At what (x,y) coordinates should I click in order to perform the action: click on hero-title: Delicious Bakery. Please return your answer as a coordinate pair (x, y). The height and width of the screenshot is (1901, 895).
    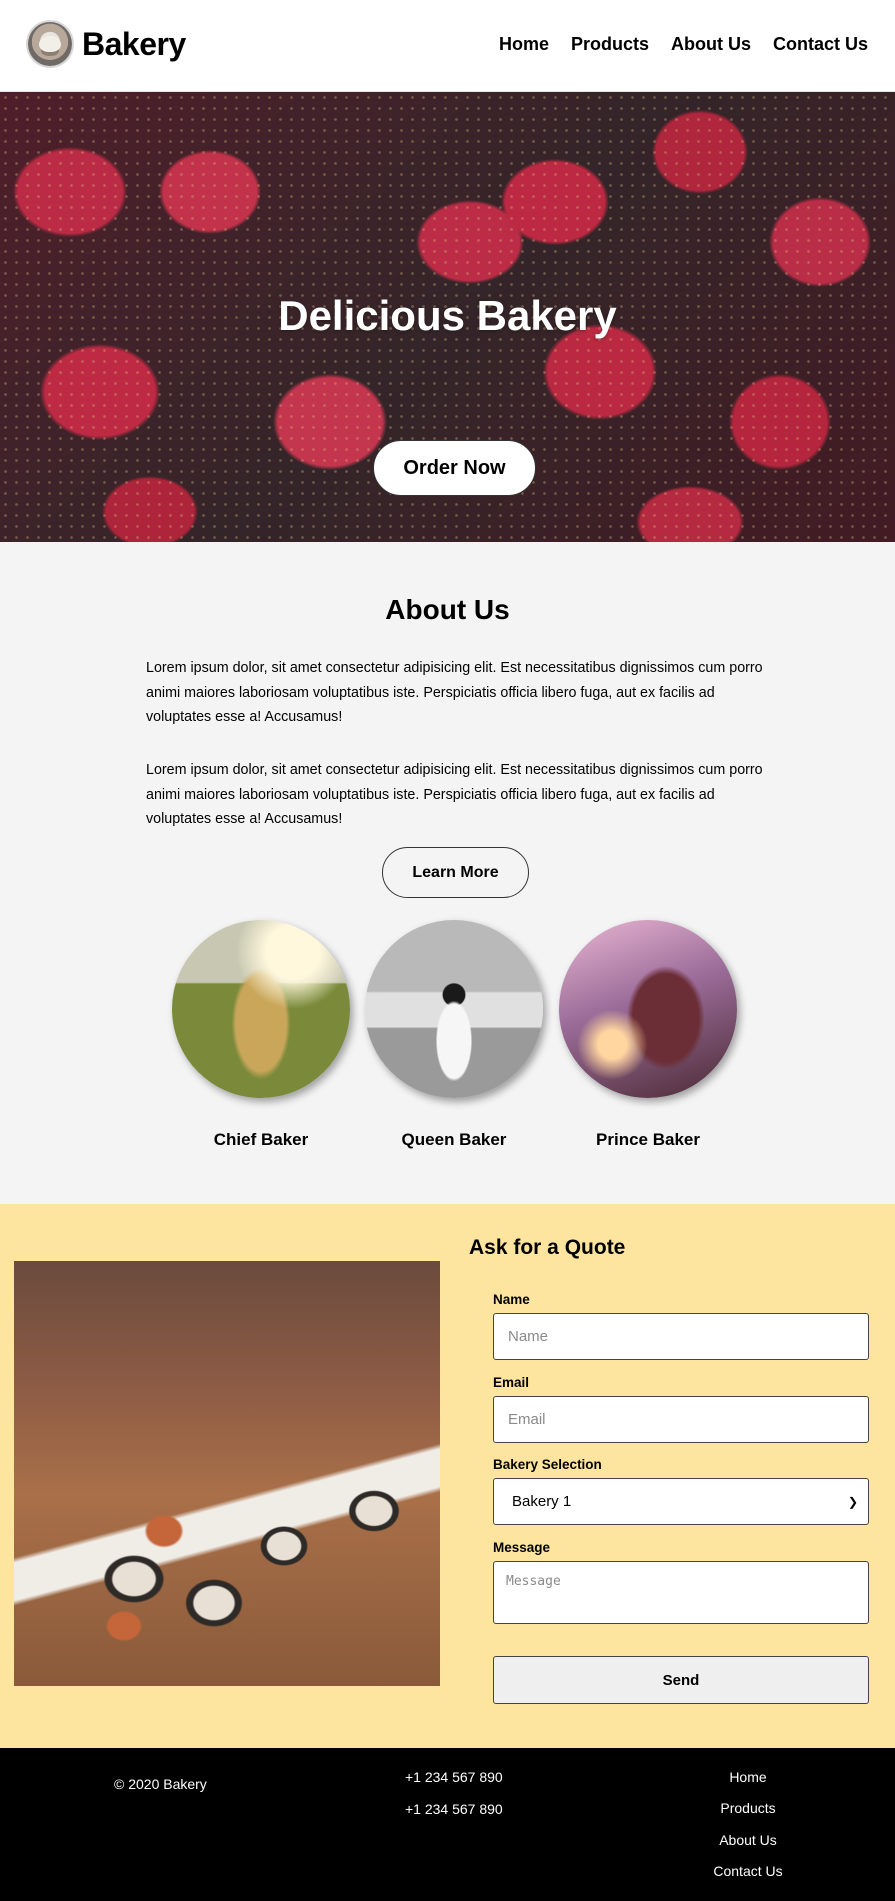
    Looking at the image, I should click on (447, 315).